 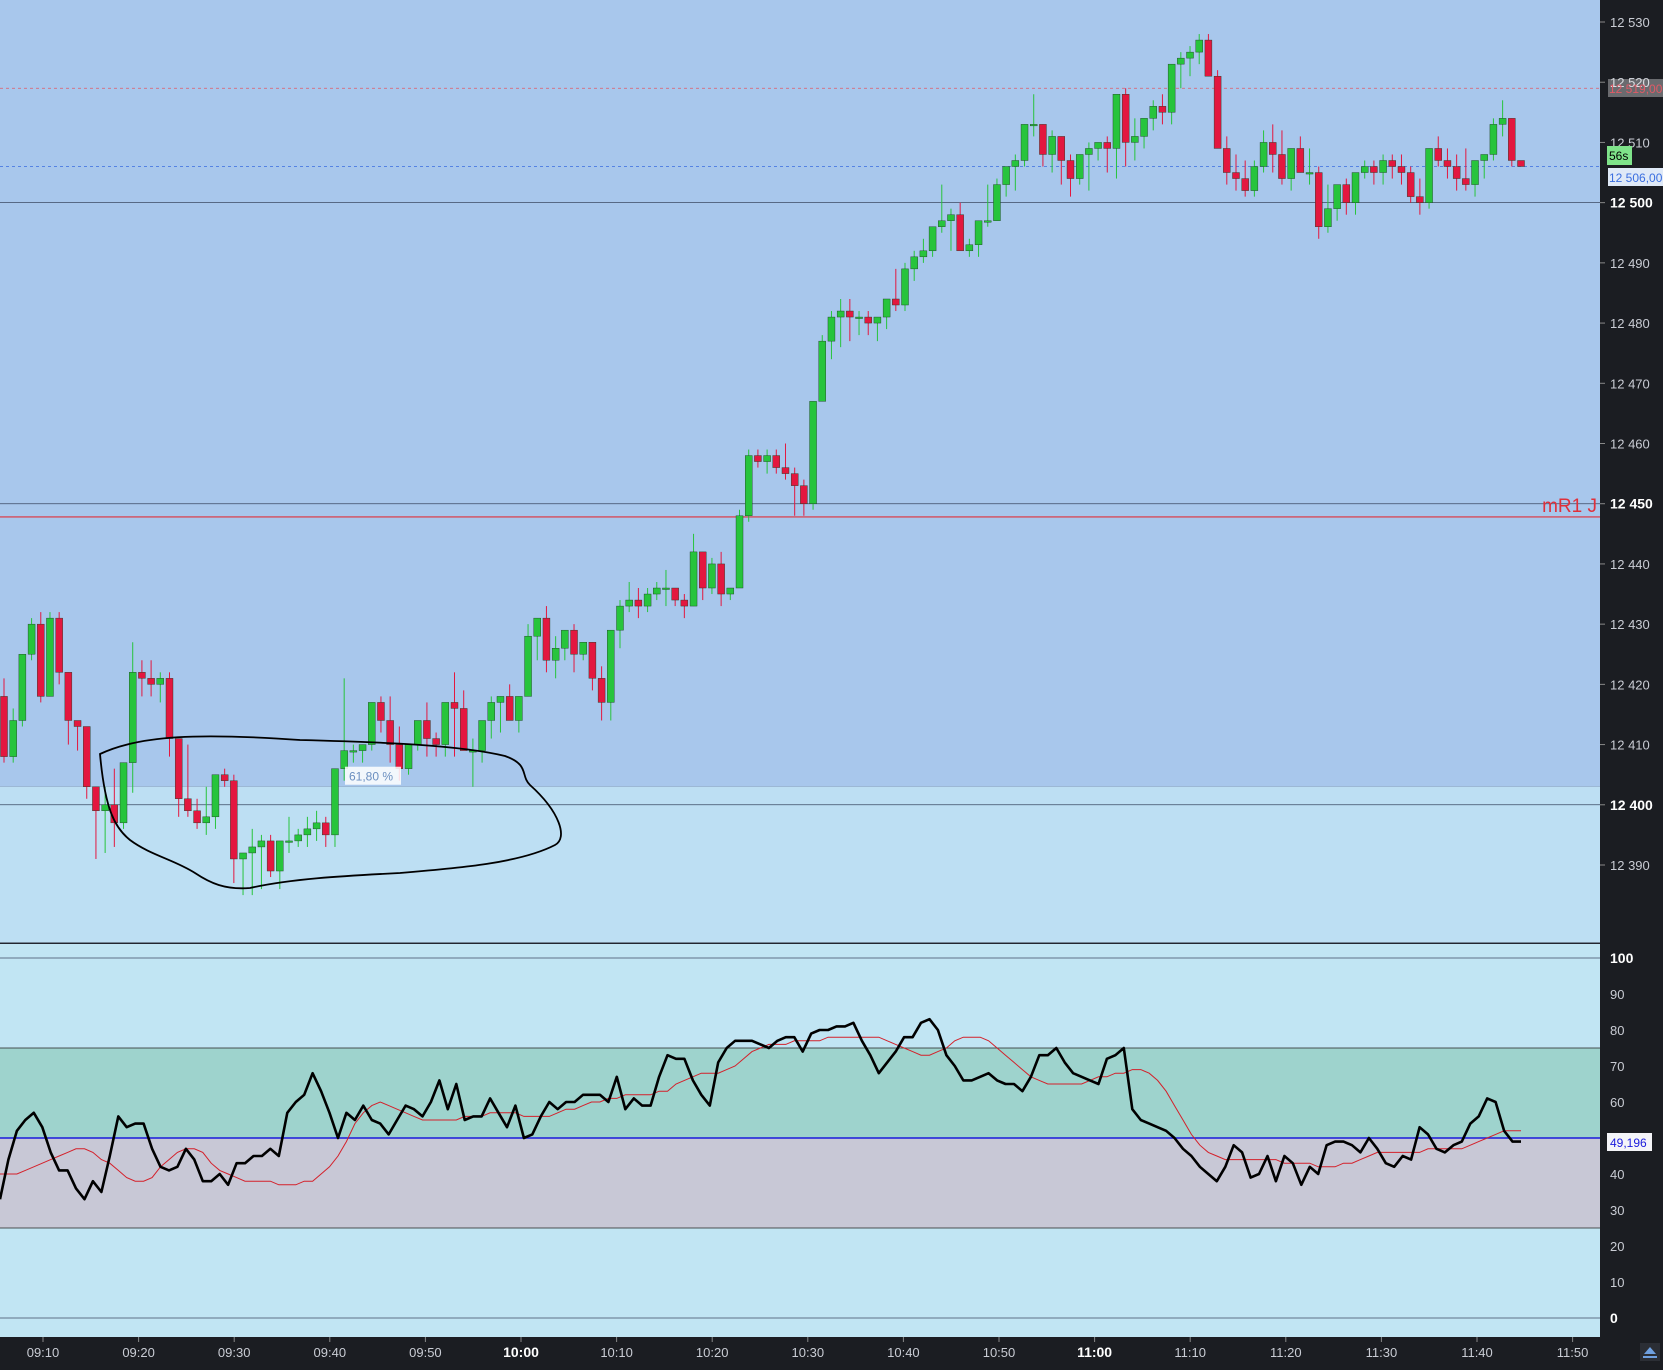 What do you see at coordinates (1630, 22) in the screenshot?
I see `price-tick-label: 12 530` at bounding box center [1630, 22].